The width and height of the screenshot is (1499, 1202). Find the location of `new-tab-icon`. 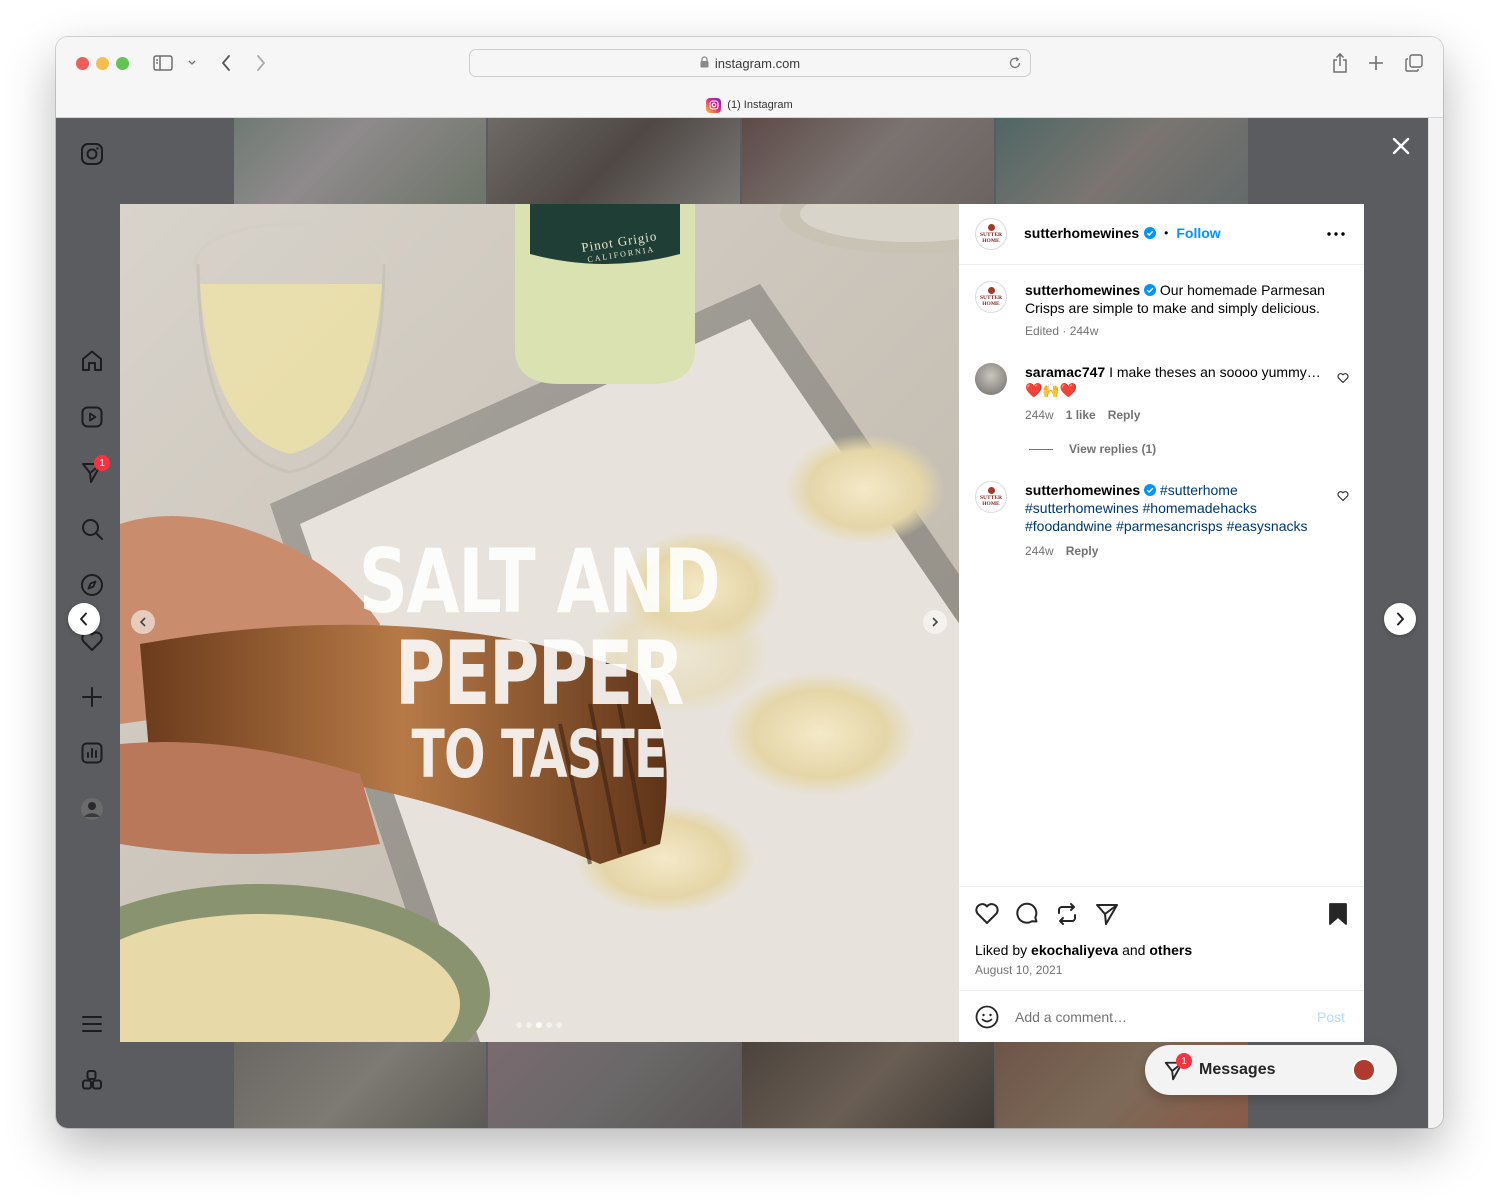

new-tab-icon is located at coordinates (1376, 63).